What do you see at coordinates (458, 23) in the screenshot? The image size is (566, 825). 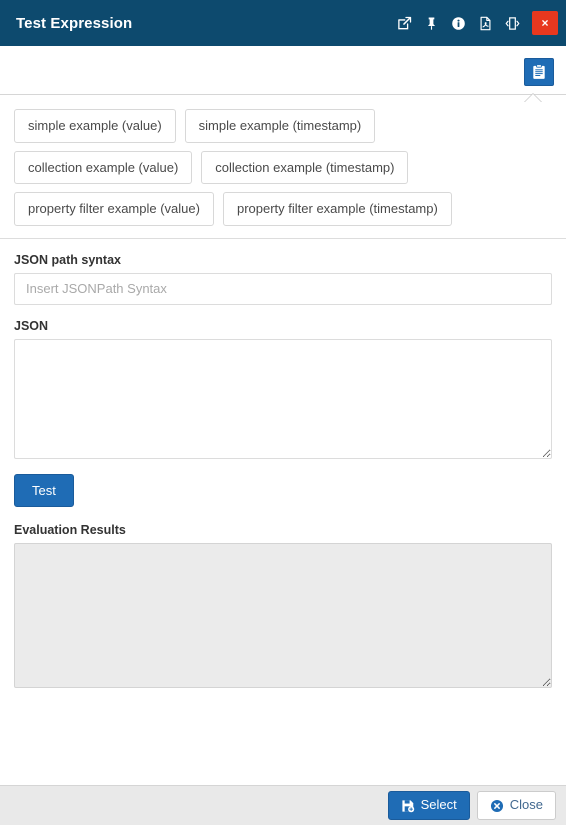 I see `info-icon` at bounding box center [458, 23].